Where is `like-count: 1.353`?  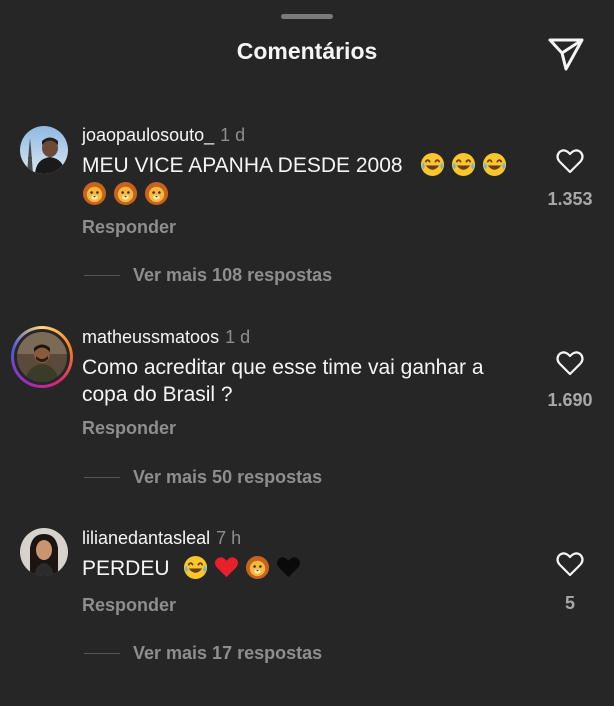
like-count: 1.353 is located at coordinates (570, 199).